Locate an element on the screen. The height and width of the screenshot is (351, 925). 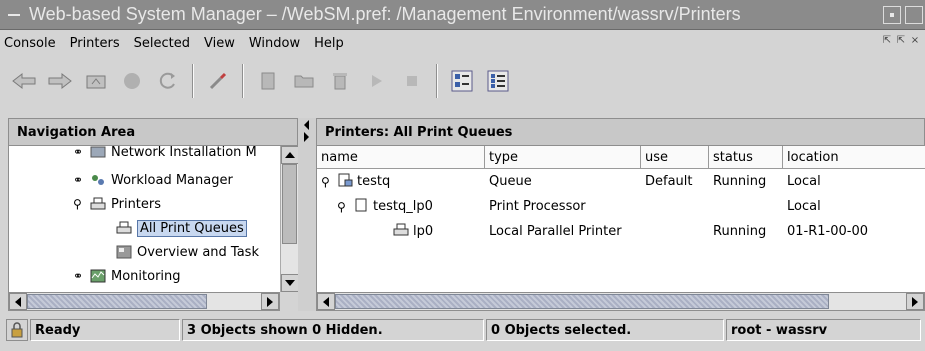
run-icon is located at coordinates (376, 81).